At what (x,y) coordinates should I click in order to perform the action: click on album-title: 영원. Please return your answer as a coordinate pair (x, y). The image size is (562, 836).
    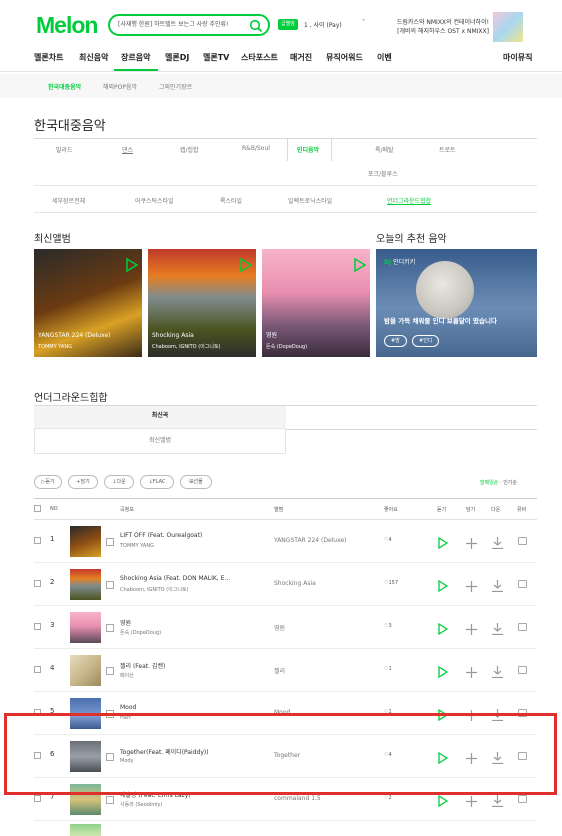
    Looking at the image, I should click on (271, 334).